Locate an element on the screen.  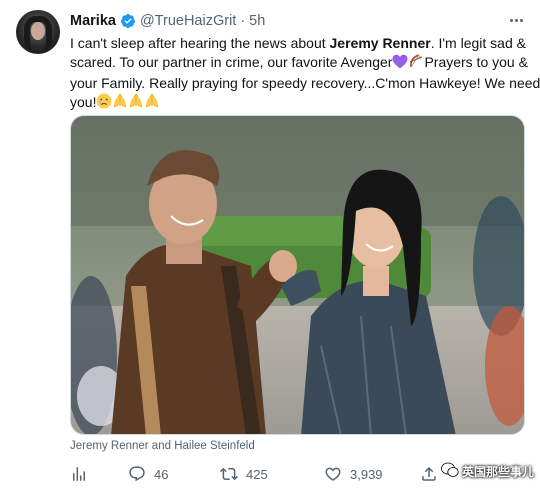
author-avatar is located at coordinates (38, 32).